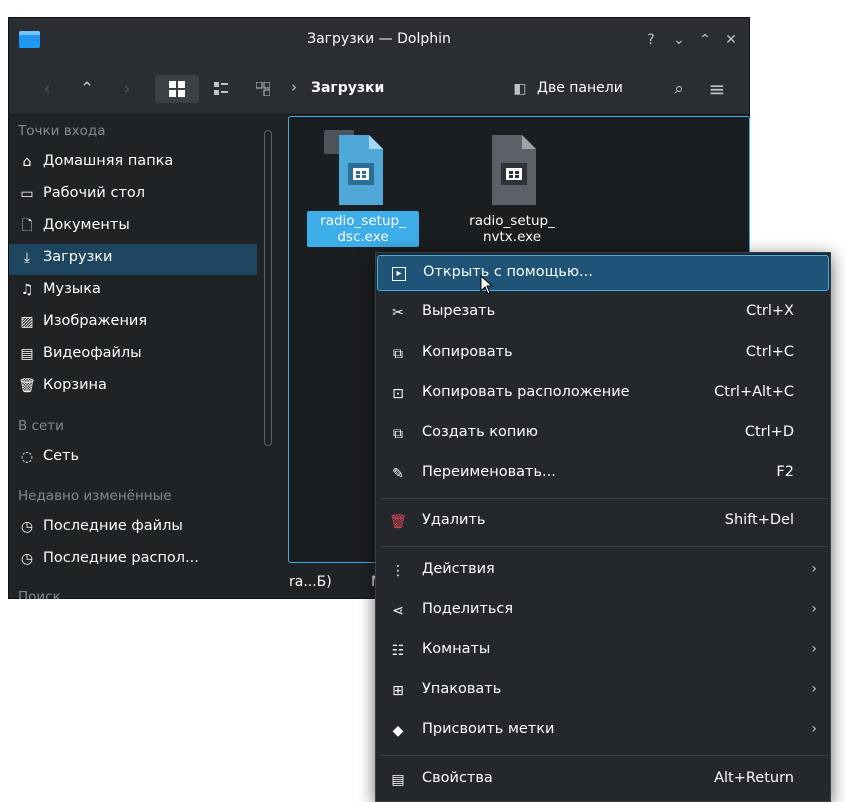 The height and width of the screenshot is (802, 846). I want to click on menu-item-properties: ▤ Свойства Alt+Return, so click(603, 780).